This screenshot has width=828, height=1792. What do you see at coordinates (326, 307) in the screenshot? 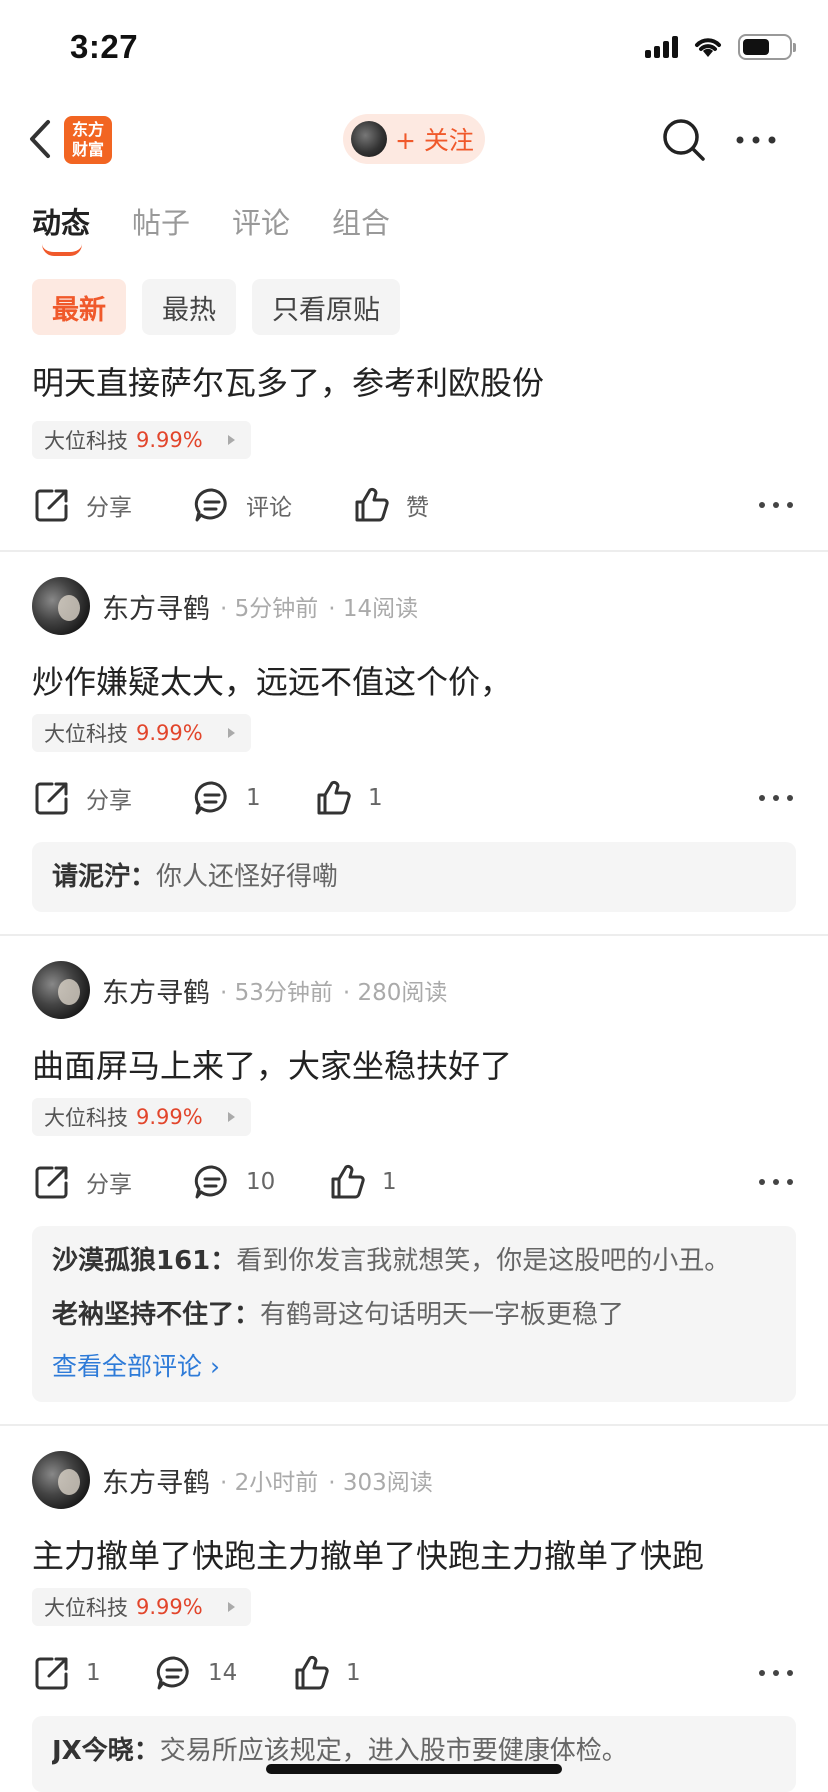
I see `filter-original-only: 只看原贴` at bounding box center [326, 307].